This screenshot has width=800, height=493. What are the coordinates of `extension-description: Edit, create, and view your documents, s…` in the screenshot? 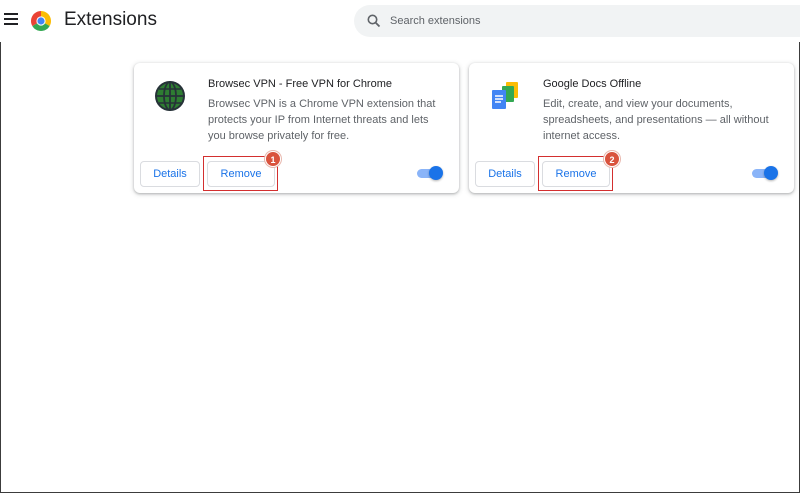 It's located at (656, 120).